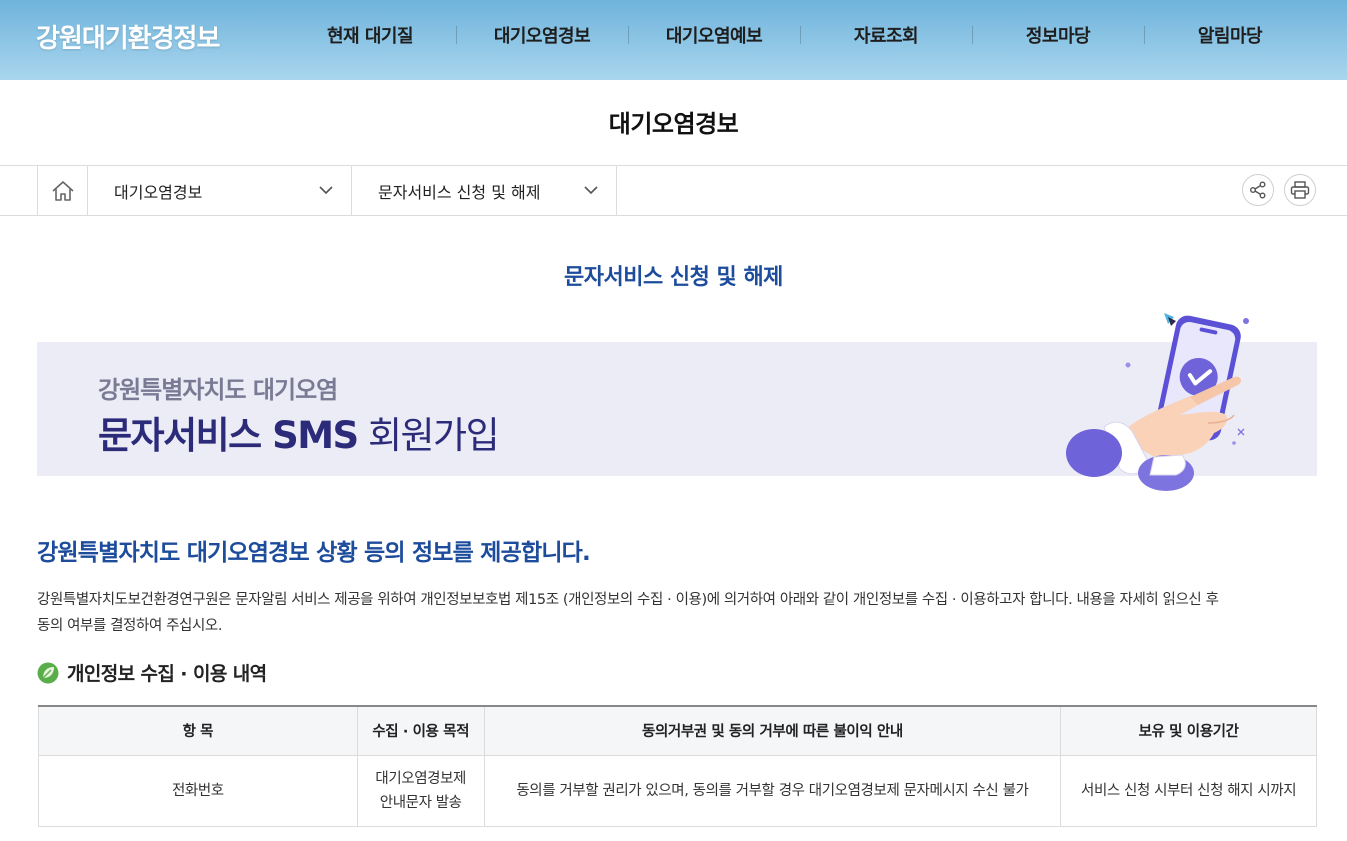 The width and height of the screenshot is (1347, 841). What do you see at coordinates (420, 778) in the screenshot?
I see `purpose-line: 대기오염경보제` at bounding box center [420, 778].